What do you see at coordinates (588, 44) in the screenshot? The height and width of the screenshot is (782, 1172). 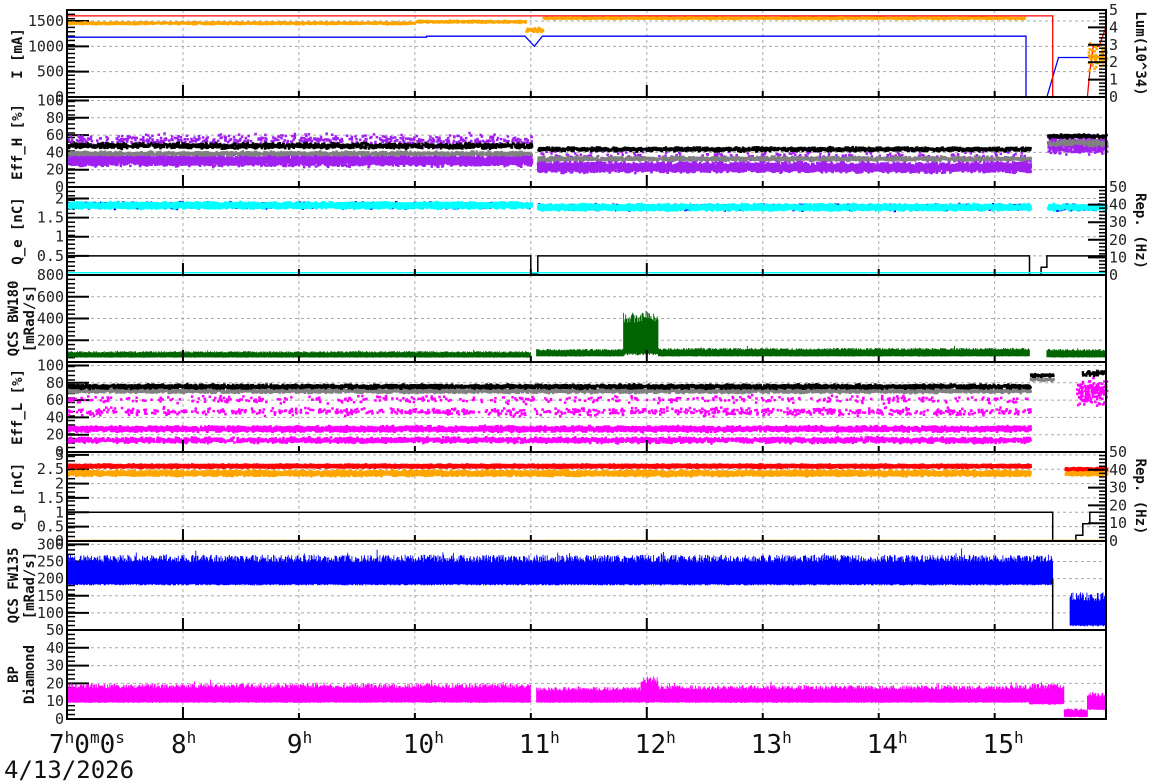 I see `series-luminosity` at bounding box center [588, 44].